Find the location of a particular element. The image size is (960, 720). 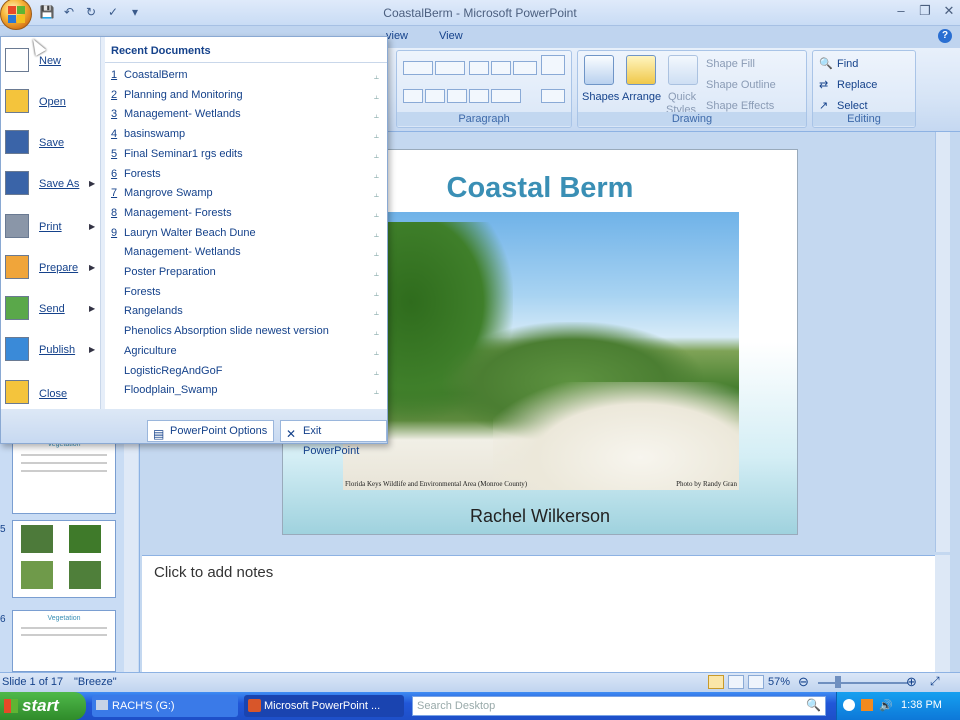

recent-document-item: Poster Preparation ⫠ is located at coordinates (246, 275).